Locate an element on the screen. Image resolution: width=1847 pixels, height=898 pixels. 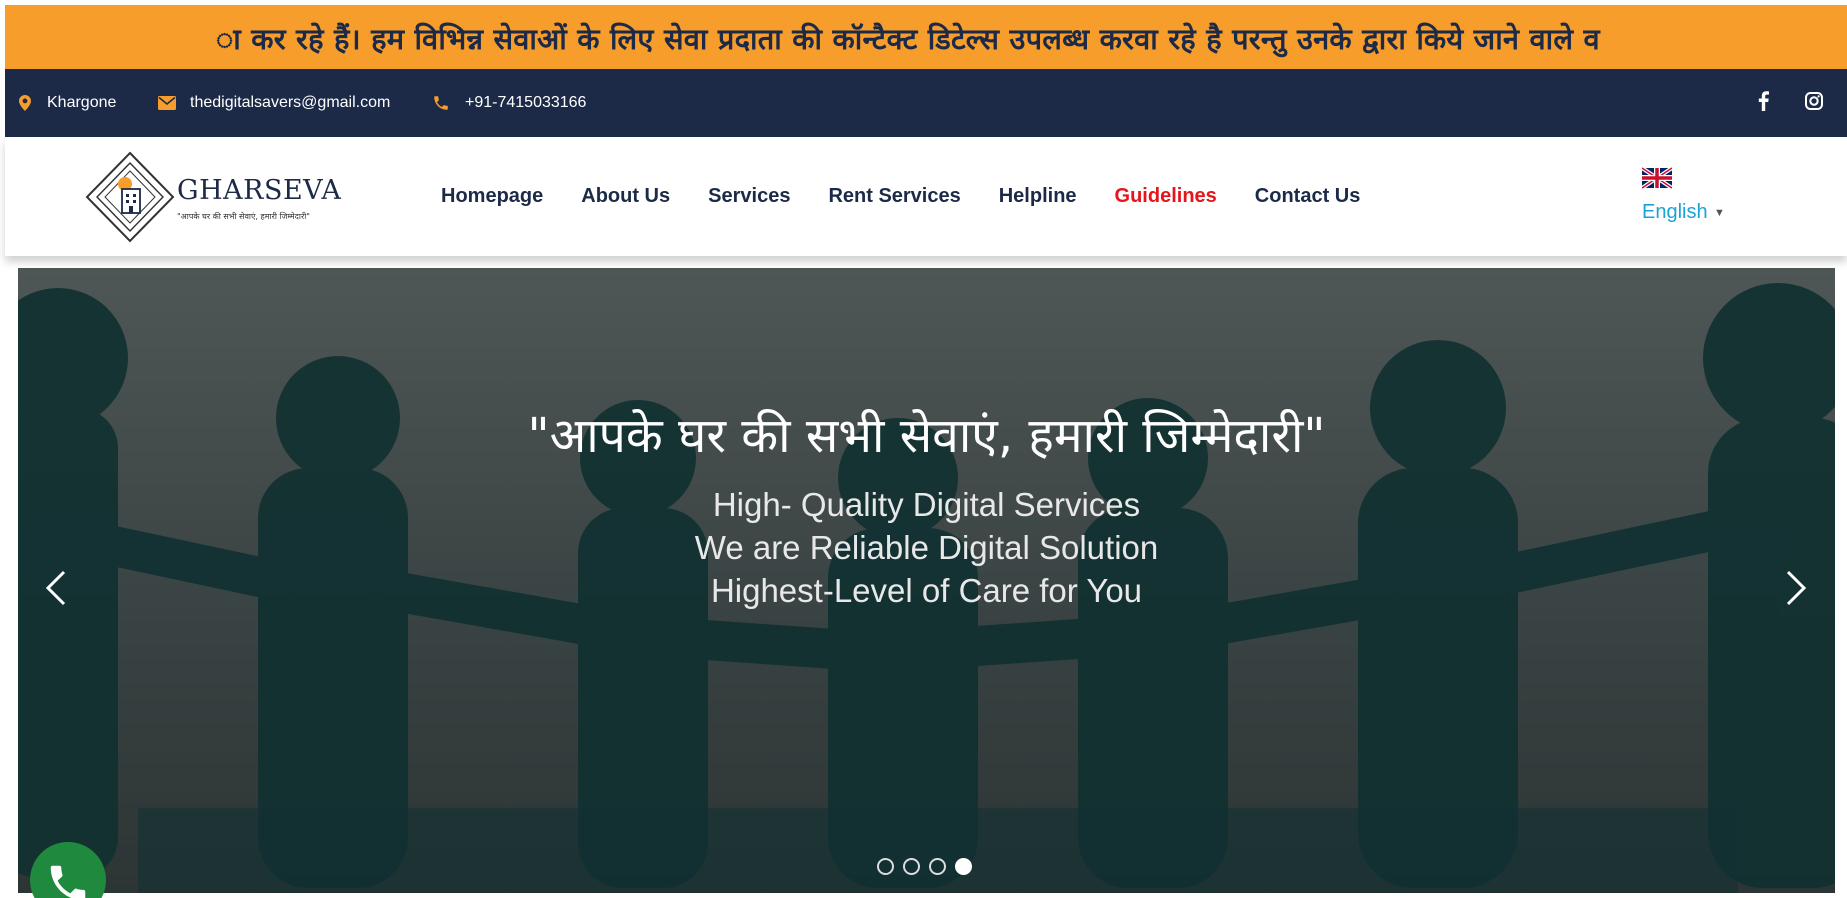
slide-indicators is located at coordinates (929, 866).